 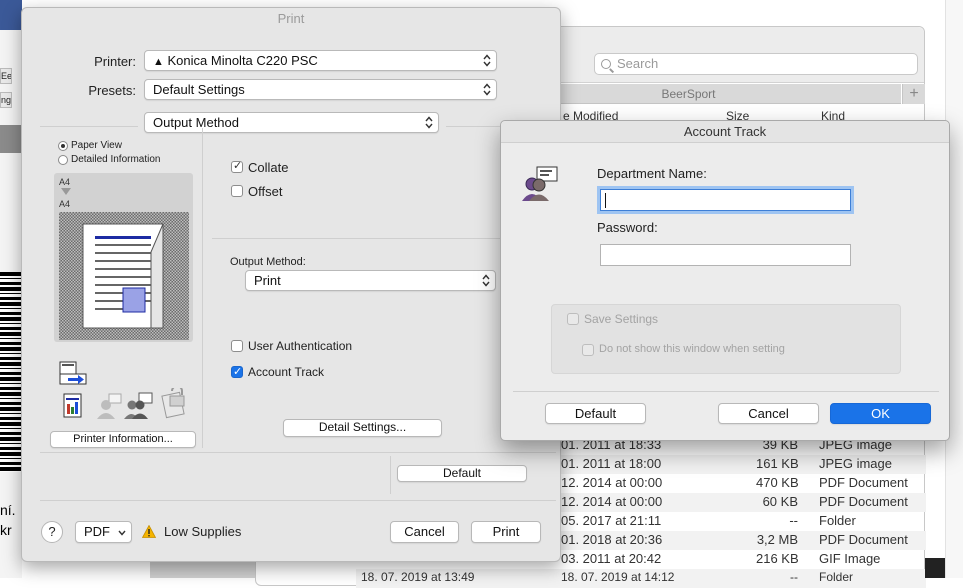 What do you see at coordinates (692, 349) in the screenshot?
I see `do-not-show-label: Do not show this window when setting` at bounding box center [692, 349].